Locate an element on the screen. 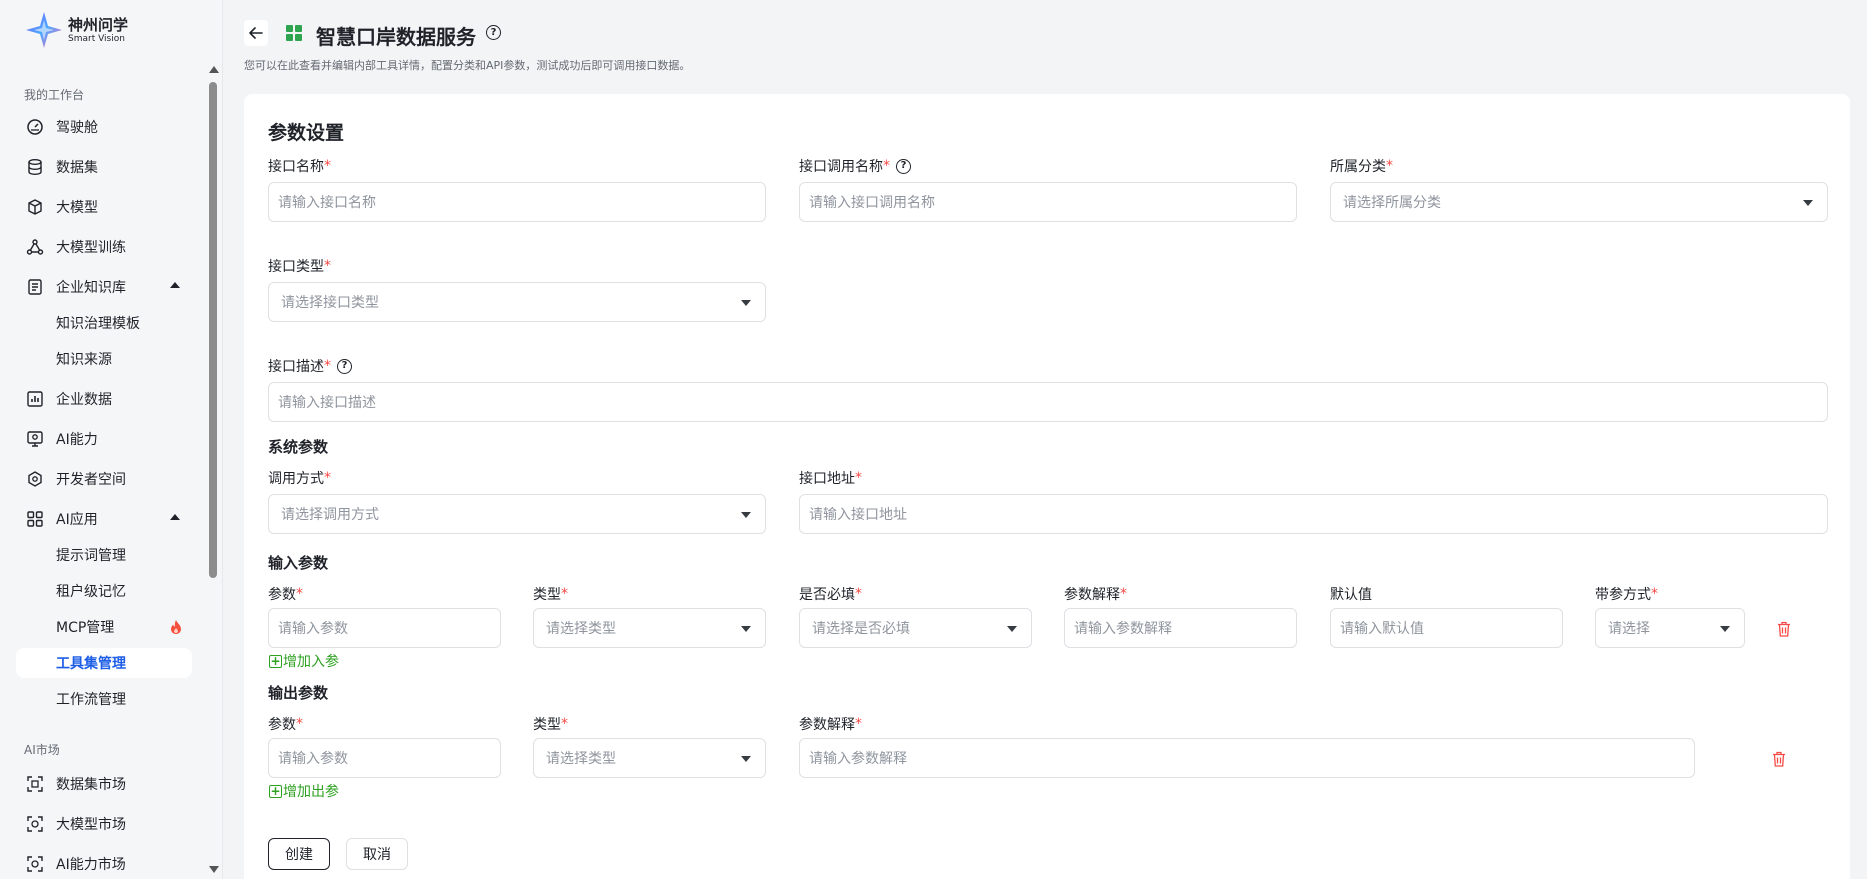 Image resolution: width=1867 pixels, height=879 pixels. sidebar-item-label: 开发者空间 is located at coordinates (91, 480).